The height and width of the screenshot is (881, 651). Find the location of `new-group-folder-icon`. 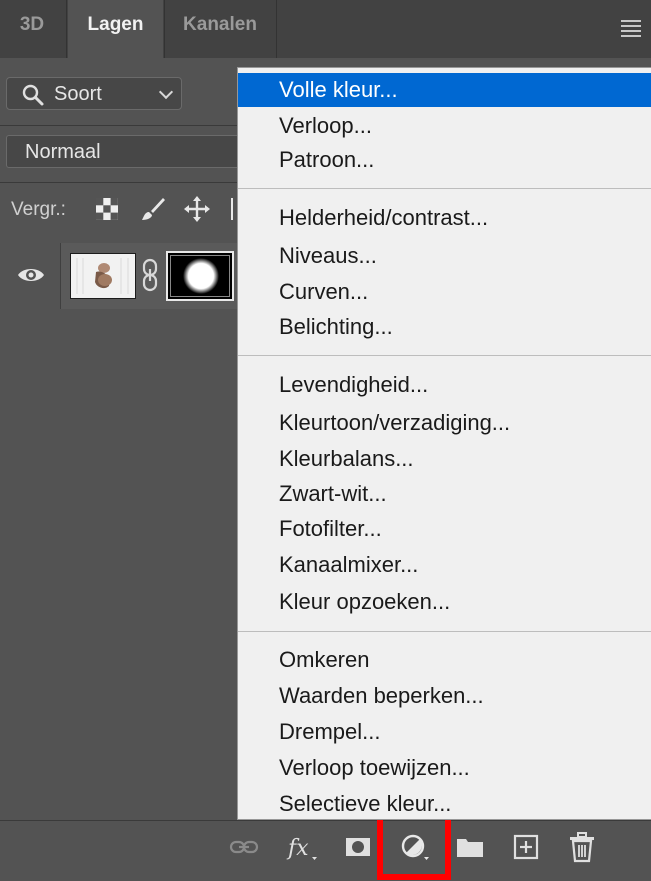

new-group-folder-icon is located at coordinates (470, 847).